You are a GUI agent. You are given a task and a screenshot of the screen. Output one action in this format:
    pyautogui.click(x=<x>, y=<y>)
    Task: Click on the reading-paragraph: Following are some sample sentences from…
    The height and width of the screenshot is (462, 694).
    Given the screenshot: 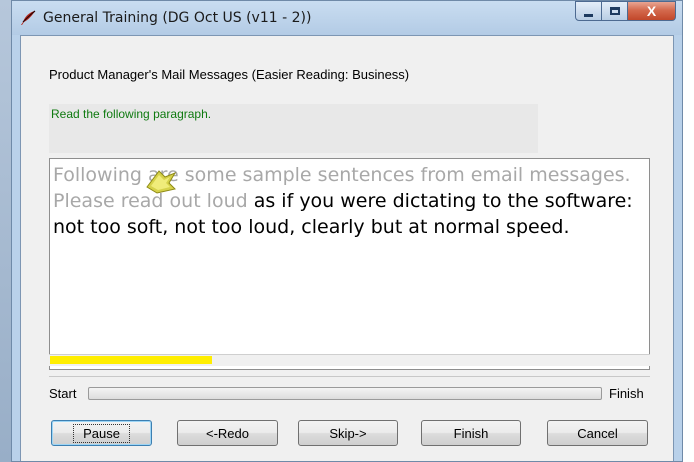 What is the action you would take?
    pyautogui.click(x=349, y=201)
    